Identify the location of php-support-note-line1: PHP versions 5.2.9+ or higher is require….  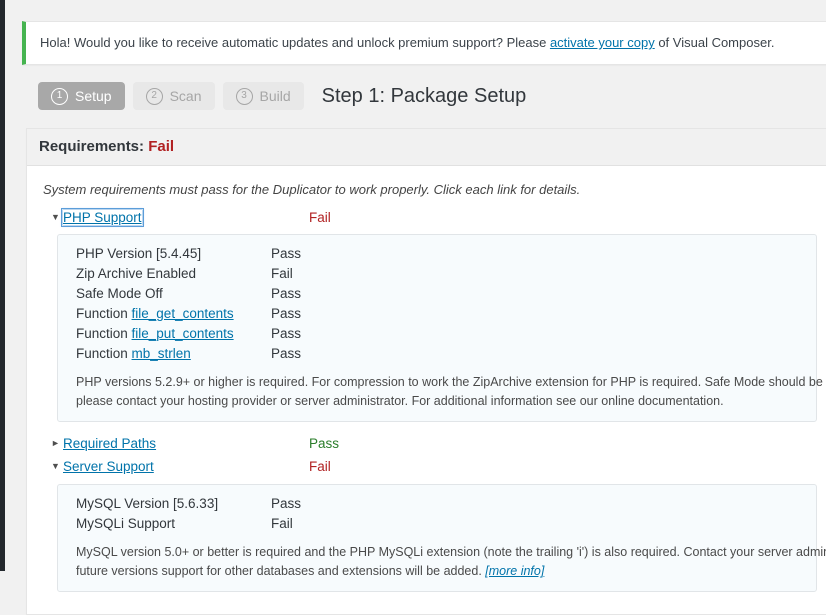
(451, 382).